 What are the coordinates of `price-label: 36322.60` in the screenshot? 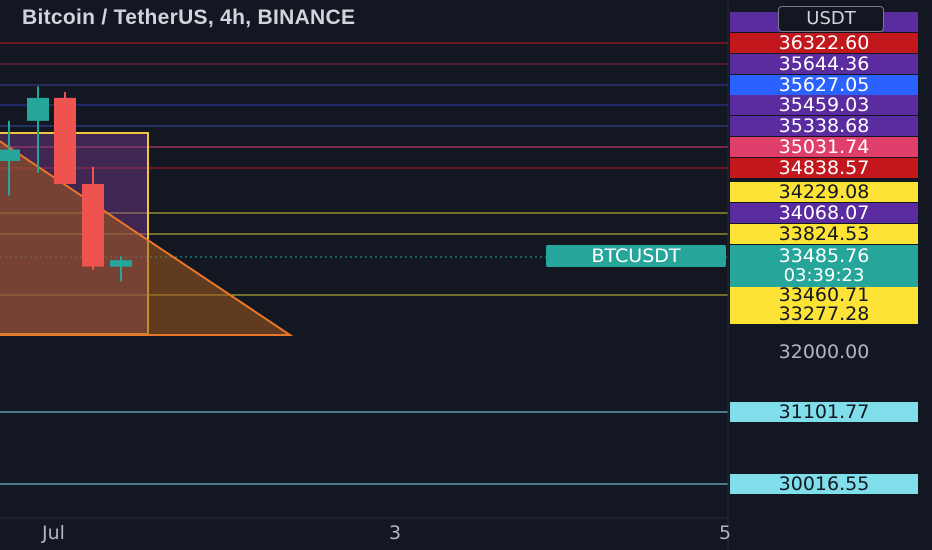 It's located at (824, 43).